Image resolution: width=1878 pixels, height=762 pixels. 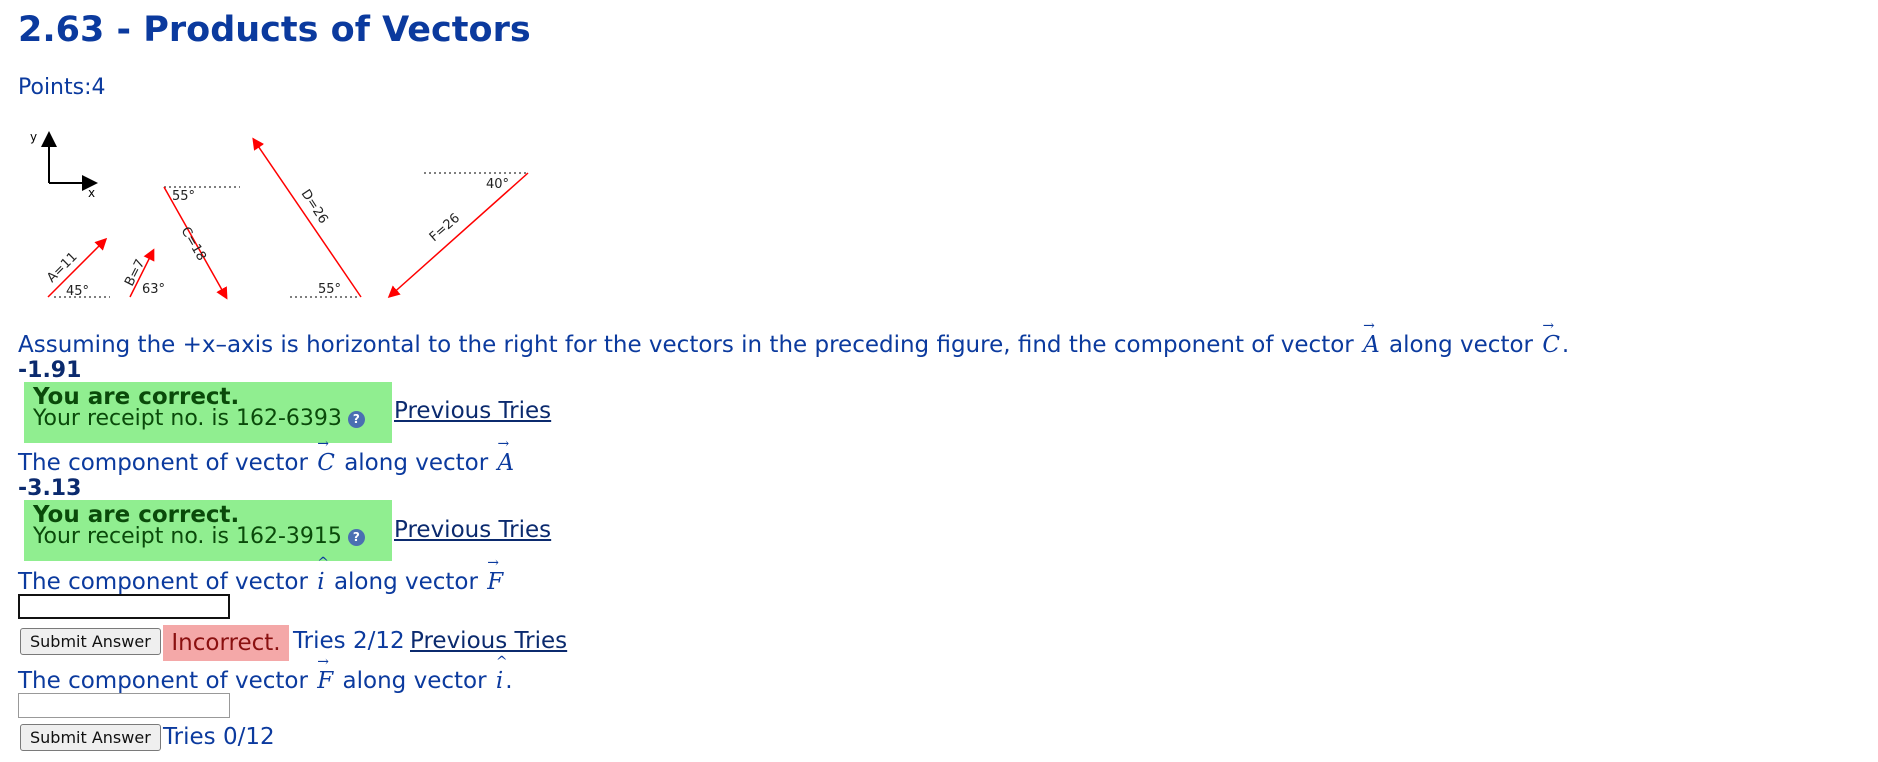 What do you see at coordinates (163, 582) in the screenshot?
I see `question-3-prefix: The component of vector` at bounding box center [163, 582].